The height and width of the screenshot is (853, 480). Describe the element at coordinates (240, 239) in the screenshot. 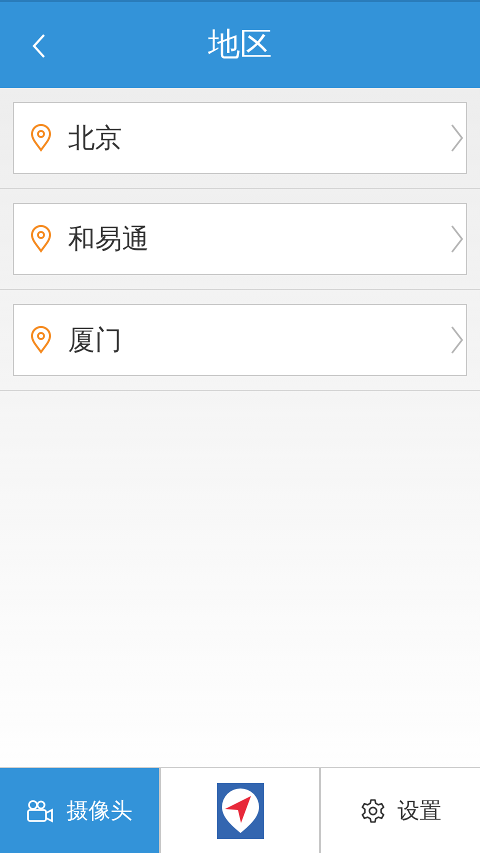

I see `region-item: 和易通` at that location.